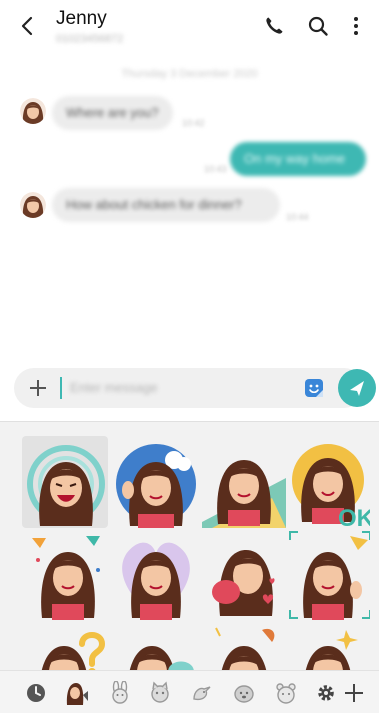  What do you see at coordinates (81, 19) in the screenshot?
I see `contact-name: Jenny` at bounding box center [81, 19].